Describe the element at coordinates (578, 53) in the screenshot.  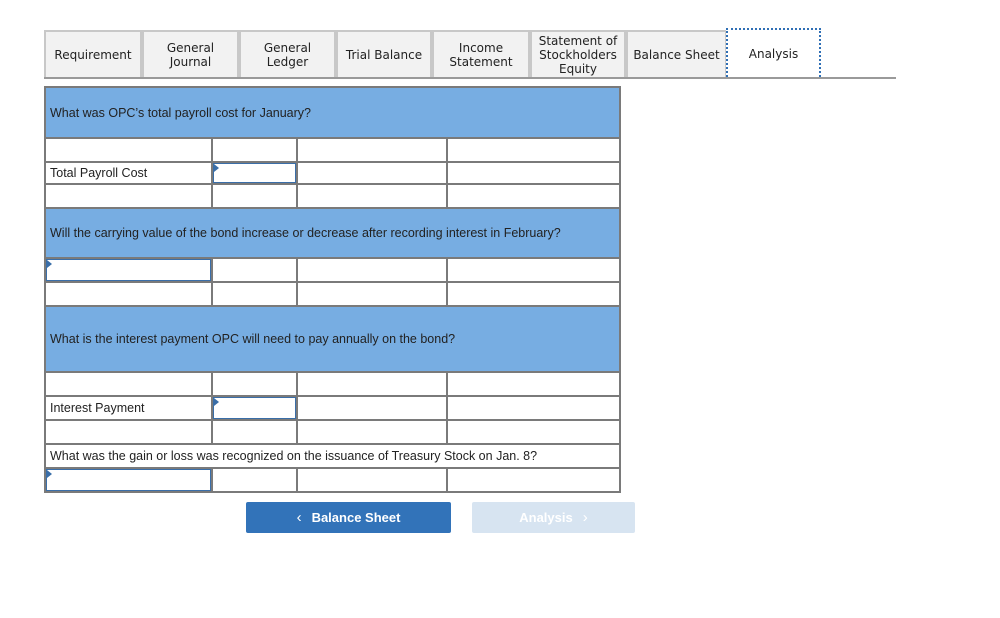
I see `tab-statement-of-stockholders-equity: Statement of Stockholders Equity` at that location.